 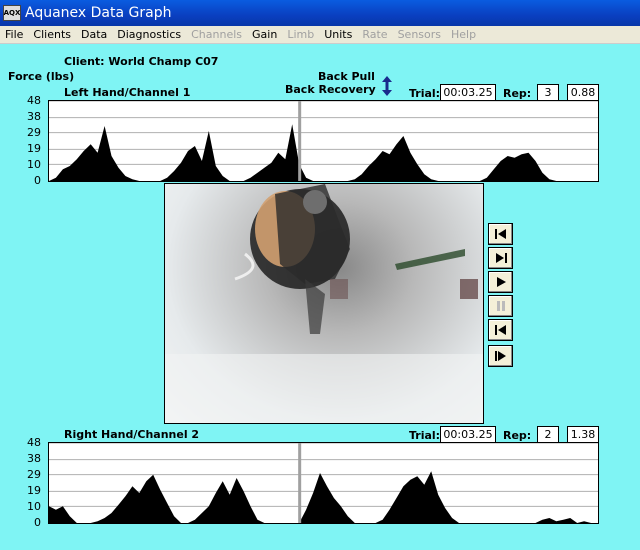 I want to click on menu-gain: Gain, so click(x=264, y=34).